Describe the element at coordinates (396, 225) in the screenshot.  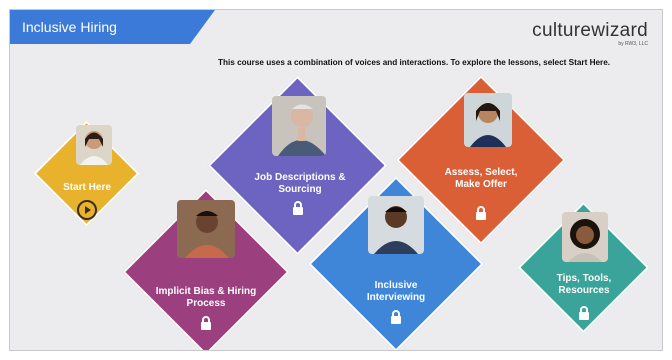
I see `inclusive-interviewing-photo` at that location.